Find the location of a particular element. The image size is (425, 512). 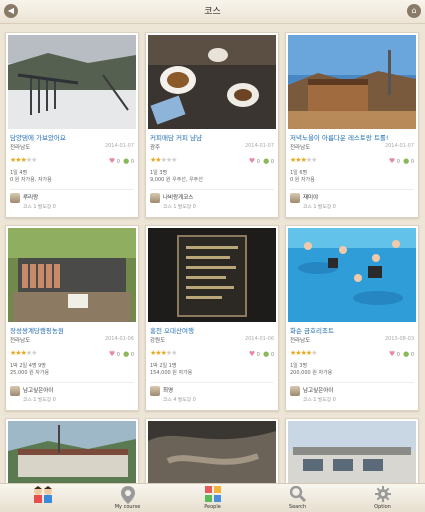

user-name: 루리랑 is located at coordinates (30, 197).